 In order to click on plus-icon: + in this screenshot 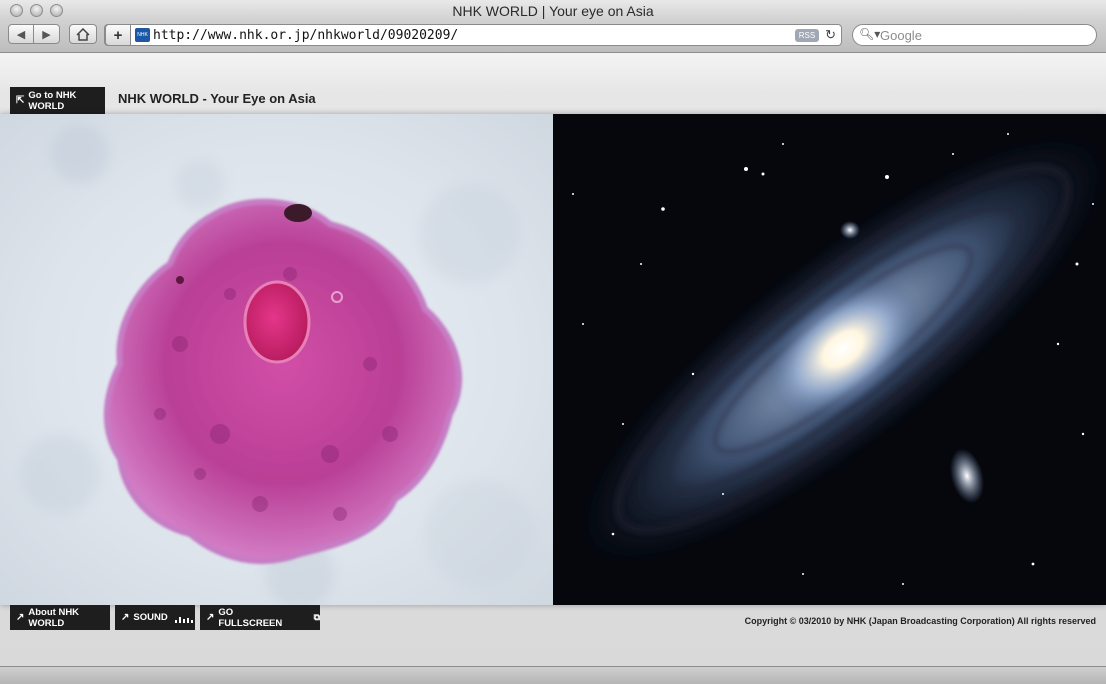, I will do `click(118, 35)`.